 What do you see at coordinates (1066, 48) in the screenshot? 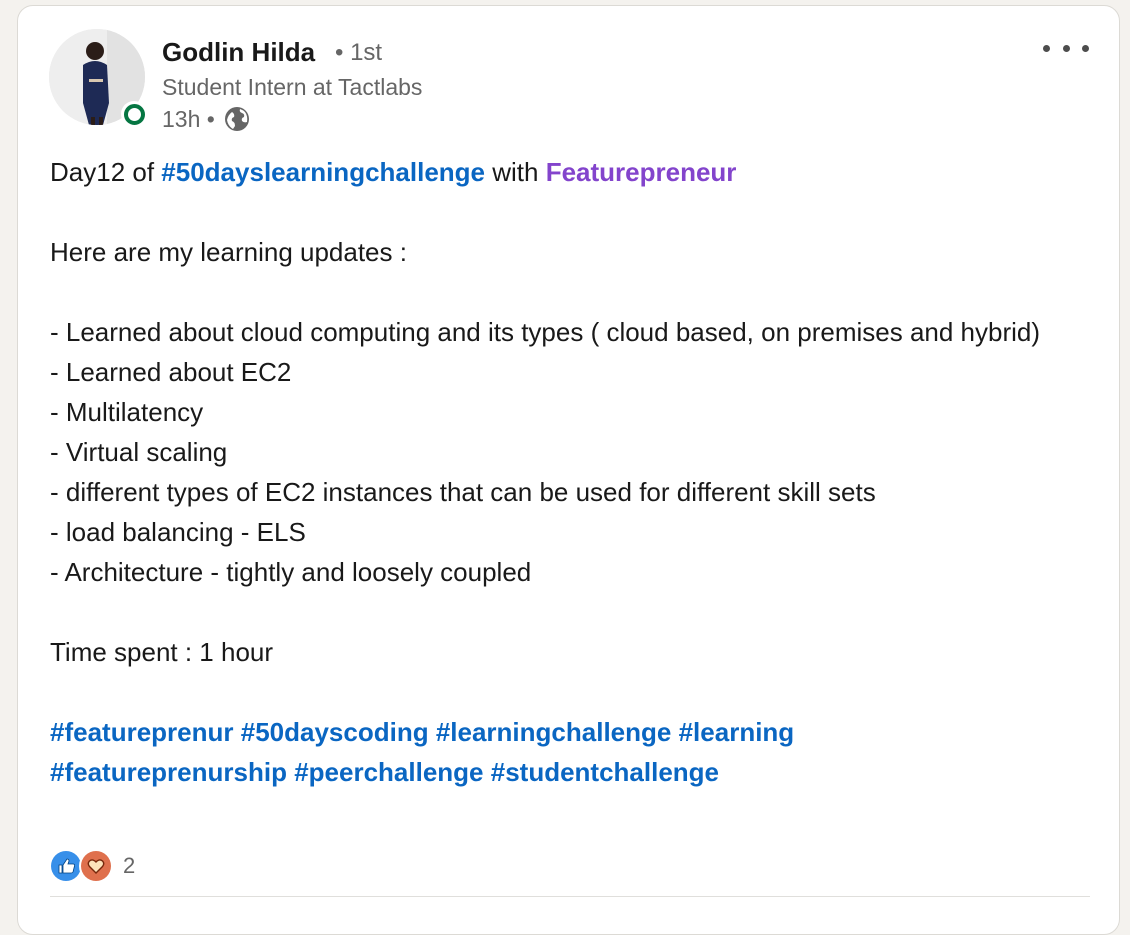
I see `more-options-icon` at bounding box center [1066, 48].